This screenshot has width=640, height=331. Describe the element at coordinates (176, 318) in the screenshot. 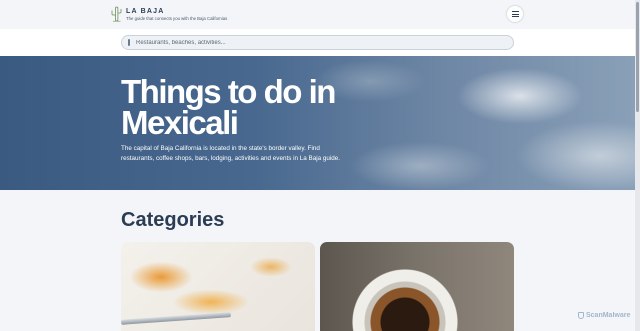

I see `utensil-image-detail` at that location.